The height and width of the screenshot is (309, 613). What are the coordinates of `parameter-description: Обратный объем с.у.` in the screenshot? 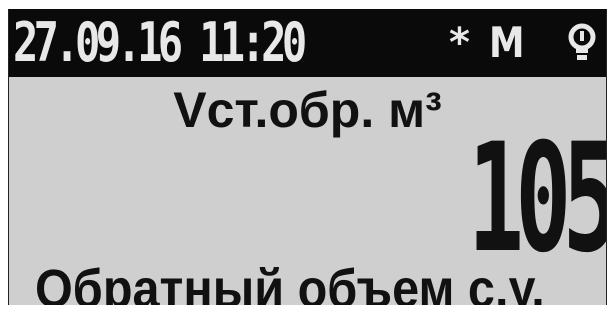 It's located at (290, 282).